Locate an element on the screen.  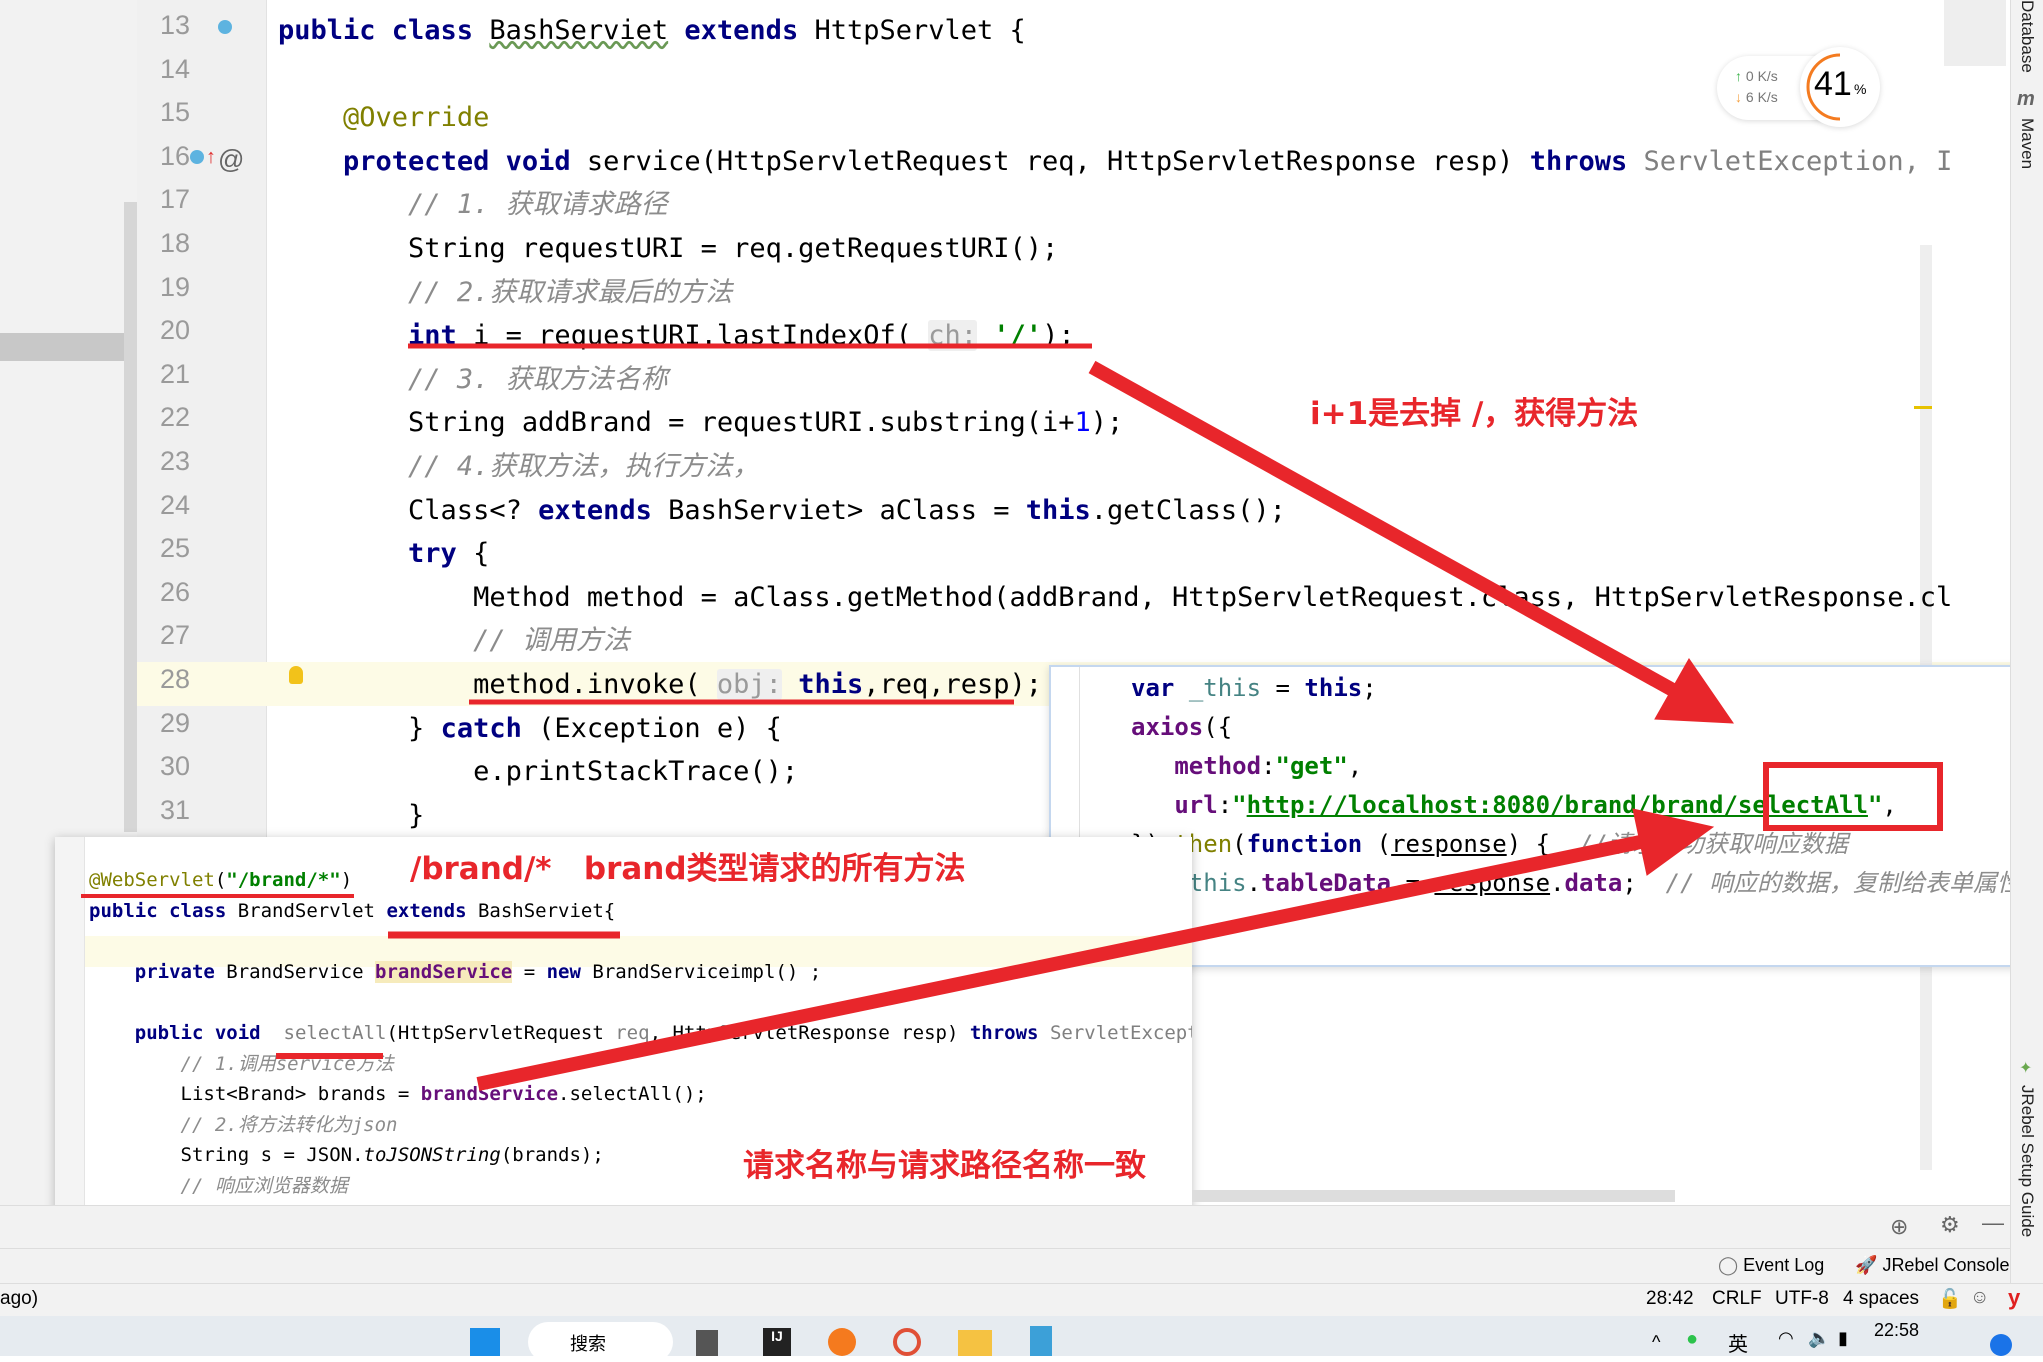
line-number: 13 is located at coordinates (165, 25).